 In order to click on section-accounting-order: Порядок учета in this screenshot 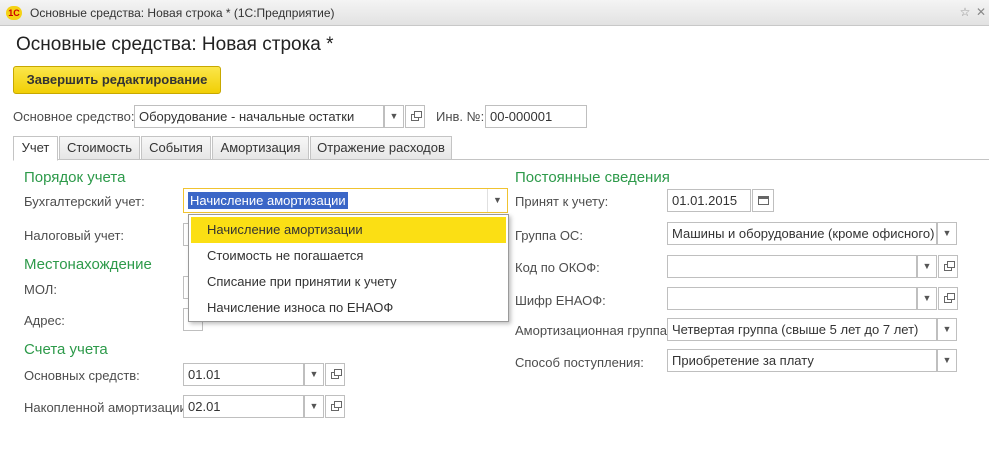, I will do `click(75, 177)`.